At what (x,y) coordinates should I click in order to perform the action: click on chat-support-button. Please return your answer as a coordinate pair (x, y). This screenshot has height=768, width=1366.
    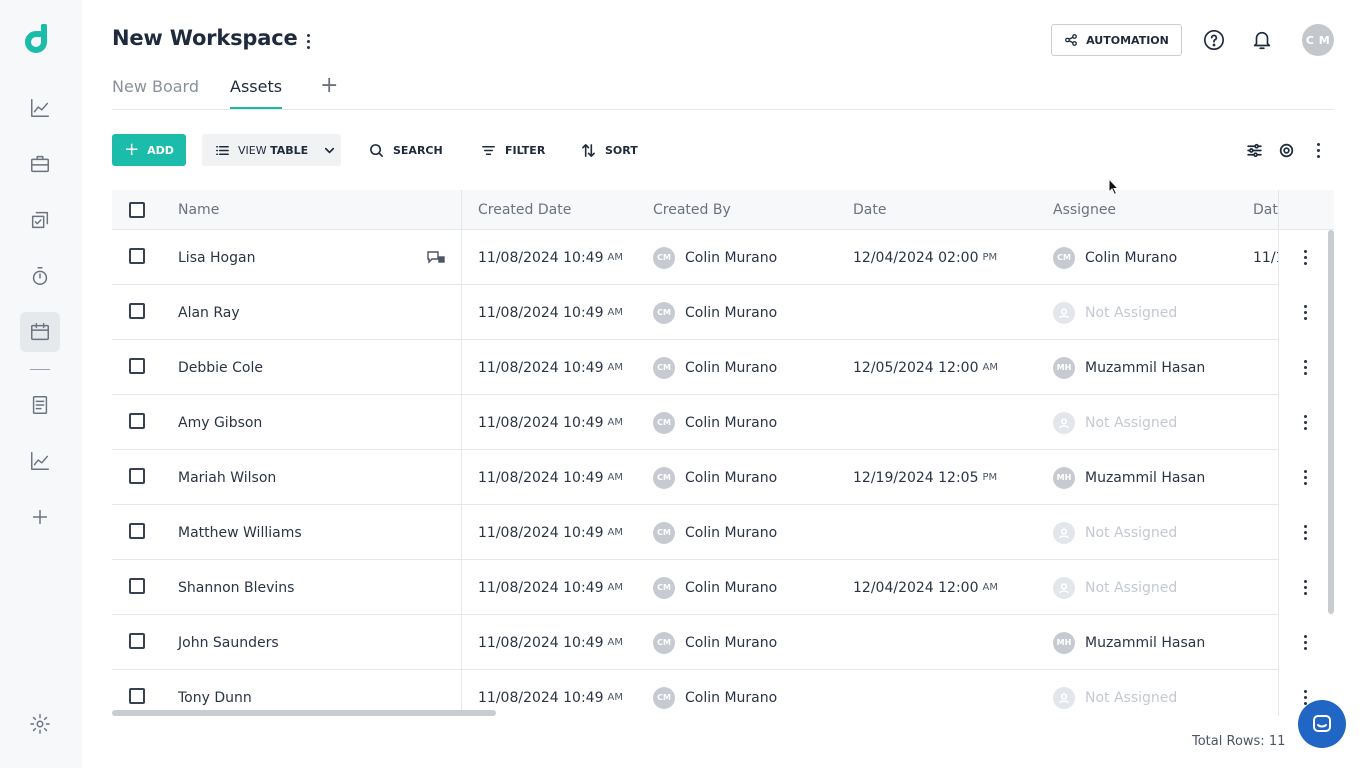
    Looking at the image, I should click on (1322, 724).